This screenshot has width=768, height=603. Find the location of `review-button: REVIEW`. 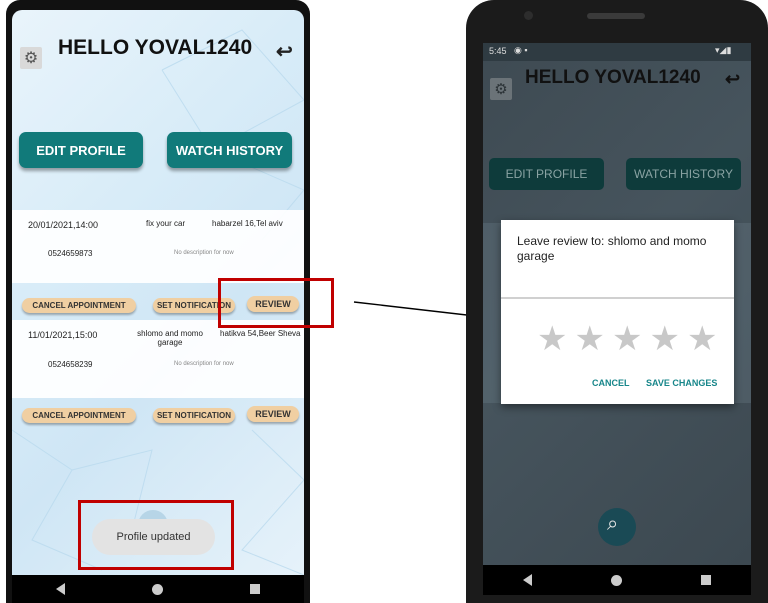

review-button: REVIEW is located at coordinates (273, 414).